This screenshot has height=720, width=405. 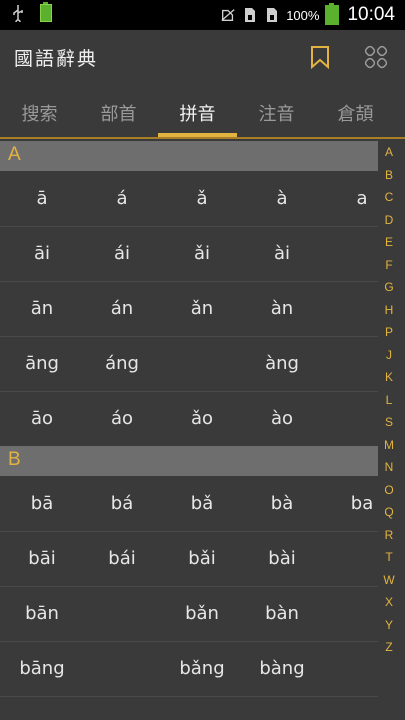 I want to click on pinyin-cell: áng, so click(x=122, y=363).